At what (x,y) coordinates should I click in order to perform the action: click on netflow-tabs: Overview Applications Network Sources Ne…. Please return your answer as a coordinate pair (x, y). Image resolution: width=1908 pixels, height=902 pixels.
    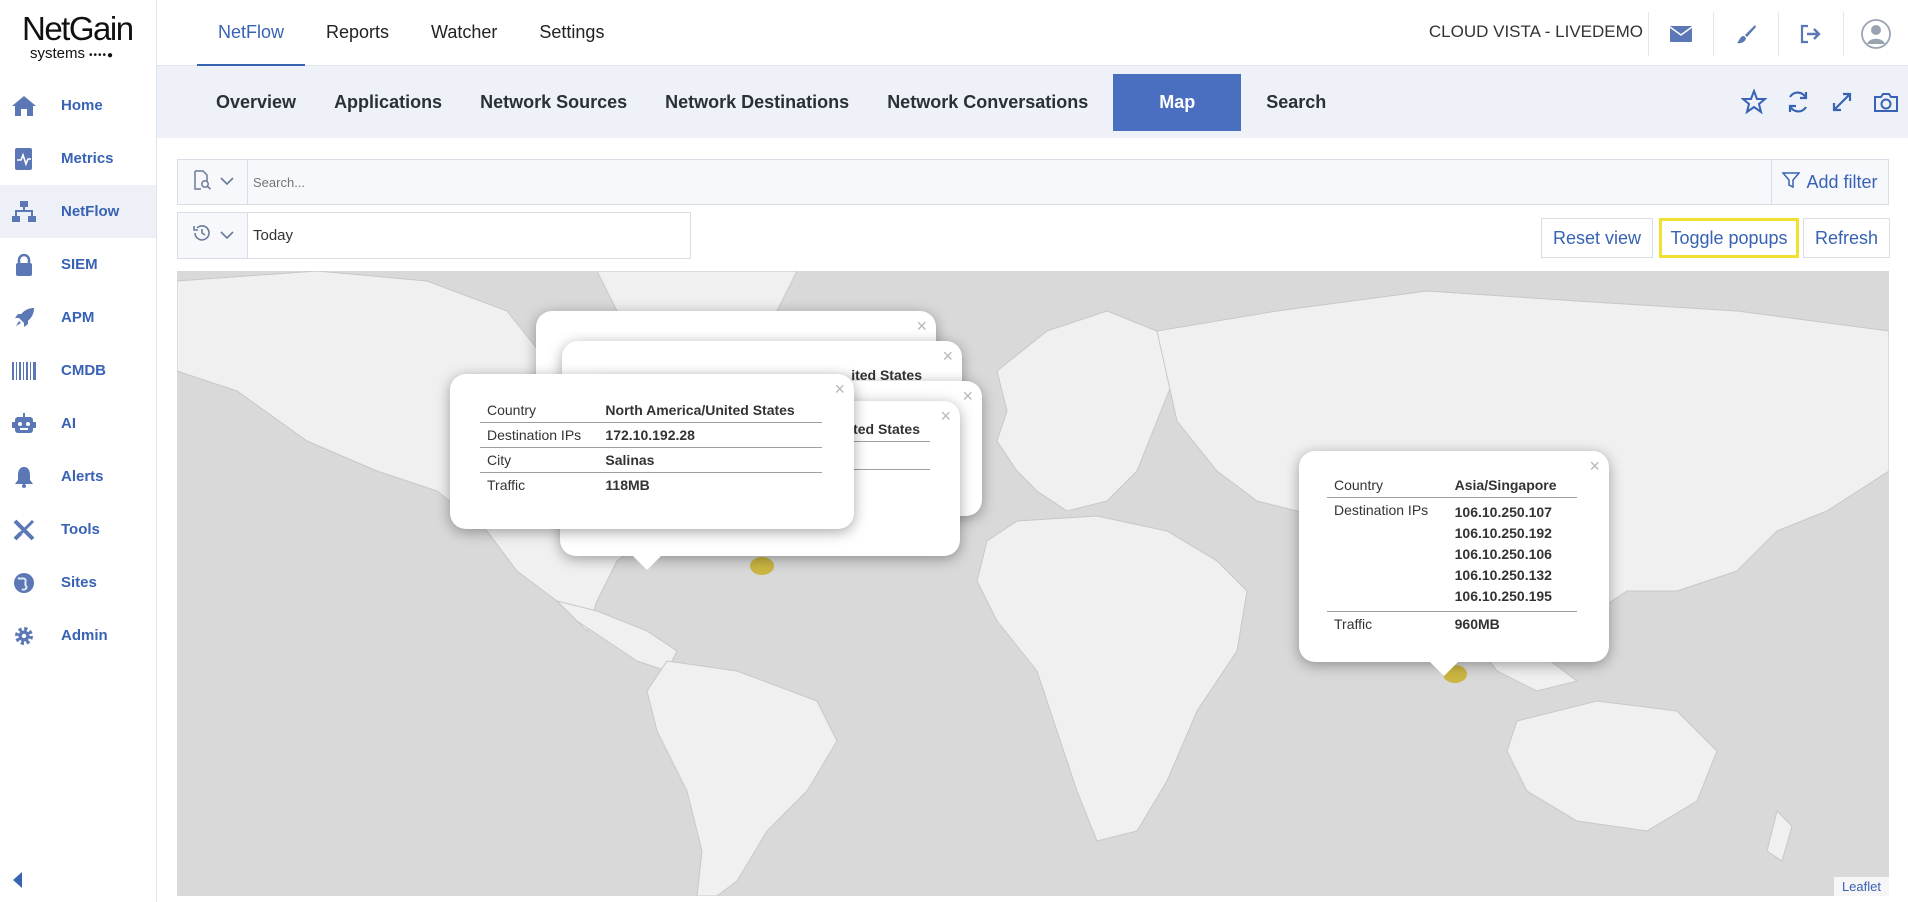
    Looking at the image, I should click on (771, 102).